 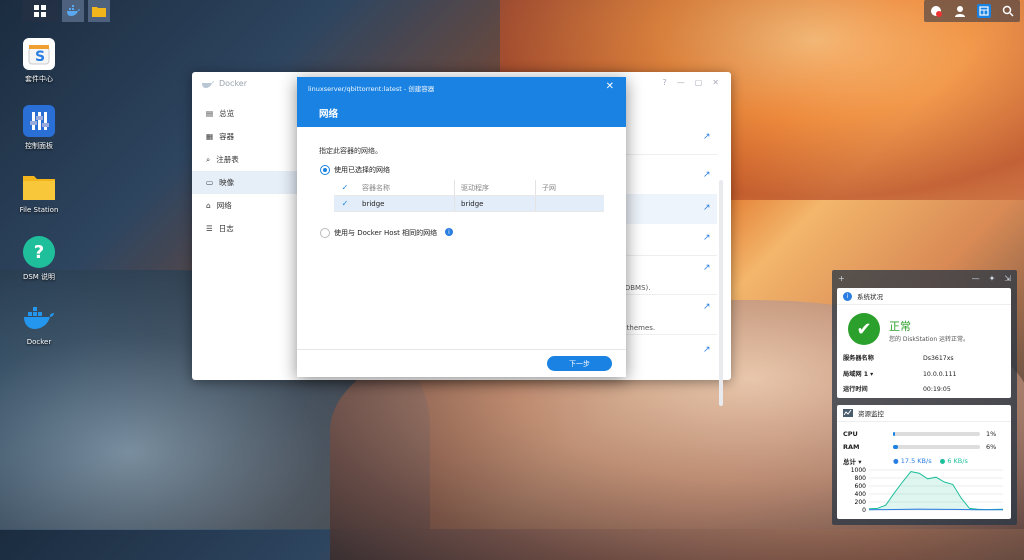 What do you see at coordinates (936, 11) in the screenshot?
I see `notification-icon` at bounding box center [936, 11].